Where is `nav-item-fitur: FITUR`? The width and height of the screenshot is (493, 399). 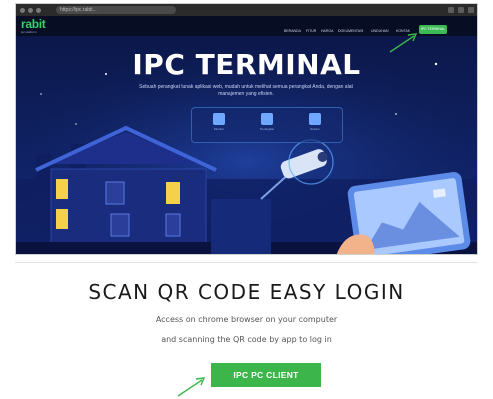
nav-item-fitur: FITUR is located at coordinates (311, 31).